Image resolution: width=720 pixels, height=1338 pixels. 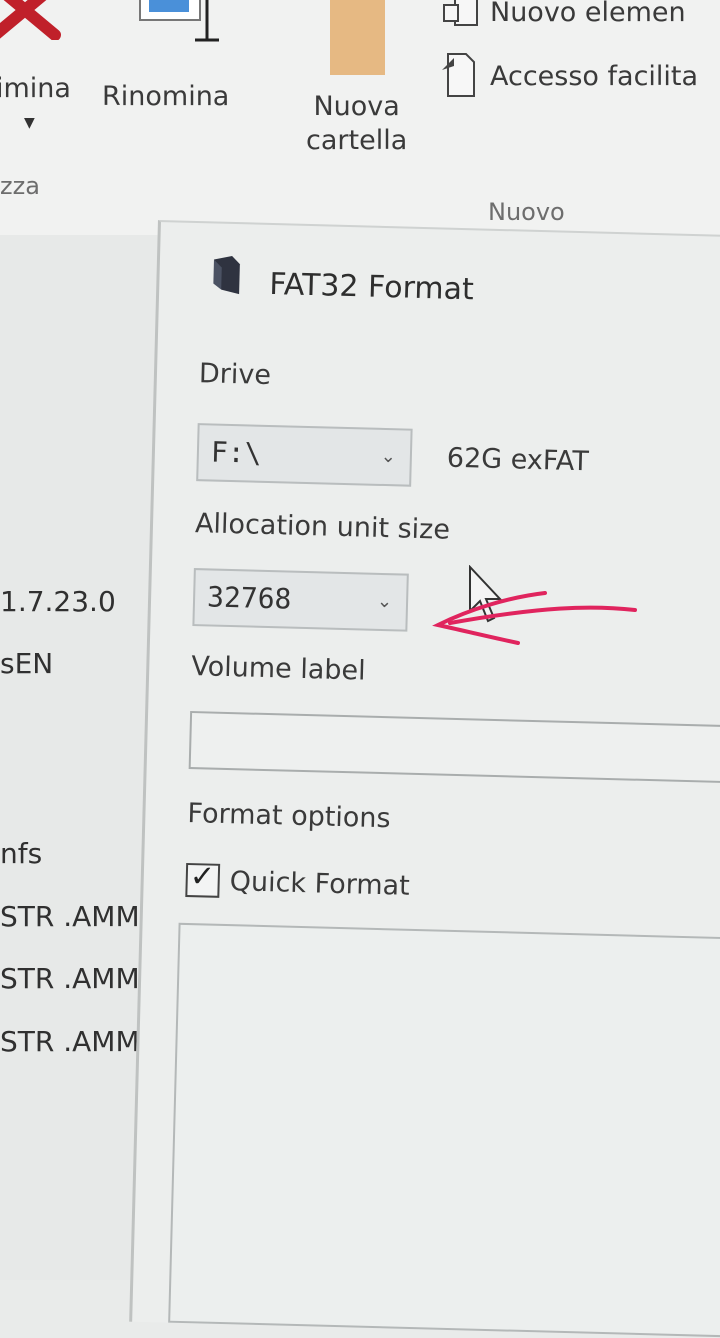 What do you see at coordinates (20, 186) in the screenshot?
I see `ribbon-group-organize: zza` at bounding box center [20, 186].